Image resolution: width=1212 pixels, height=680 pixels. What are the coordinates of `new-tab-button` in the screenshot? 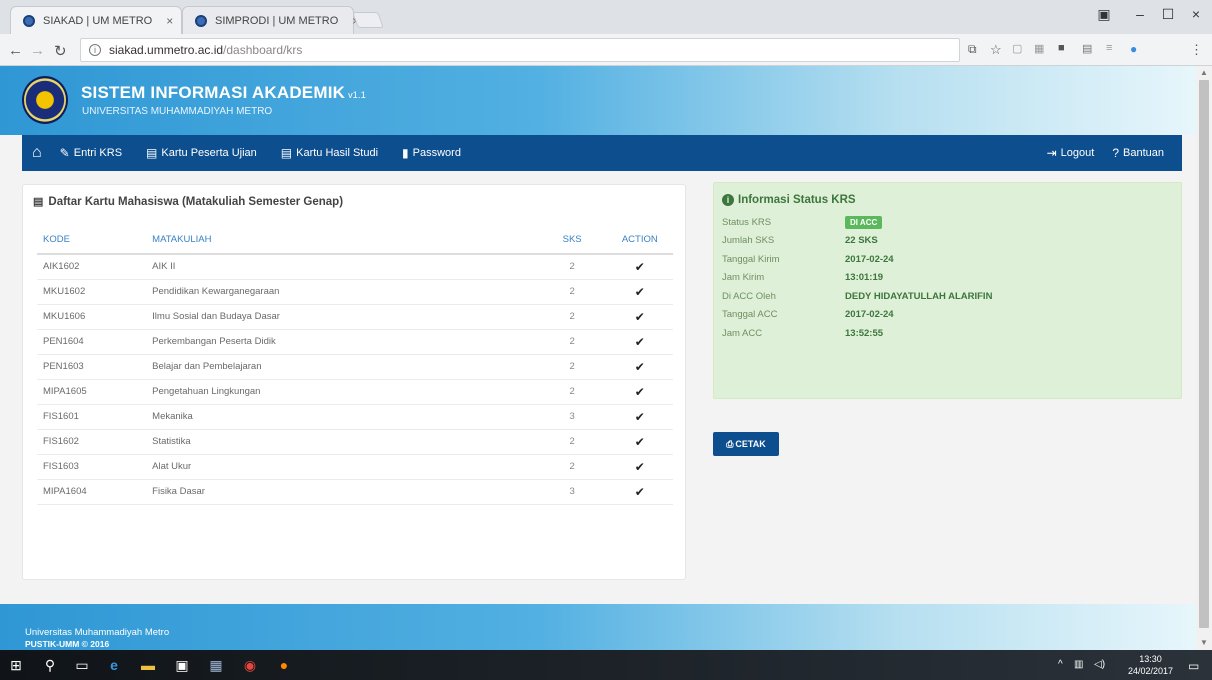 It's located at (368, 20).